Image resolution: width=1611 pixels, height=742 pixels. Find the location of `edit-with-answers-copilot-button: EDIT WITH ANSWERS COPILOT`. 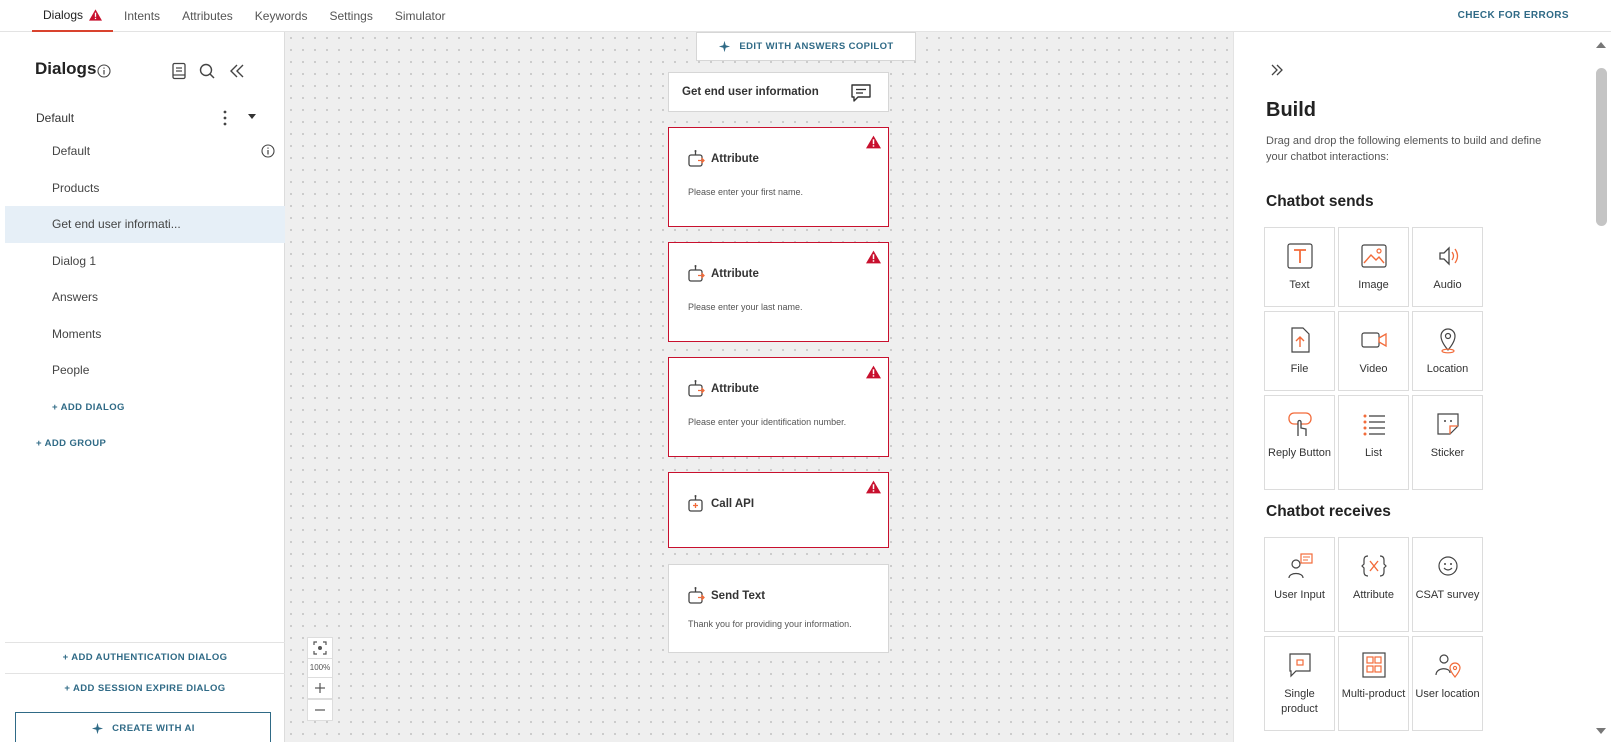

edit-with-answers-copilot-button: EDIT WITH ANSWERS COPILOT is located at coordinates (806, 46).